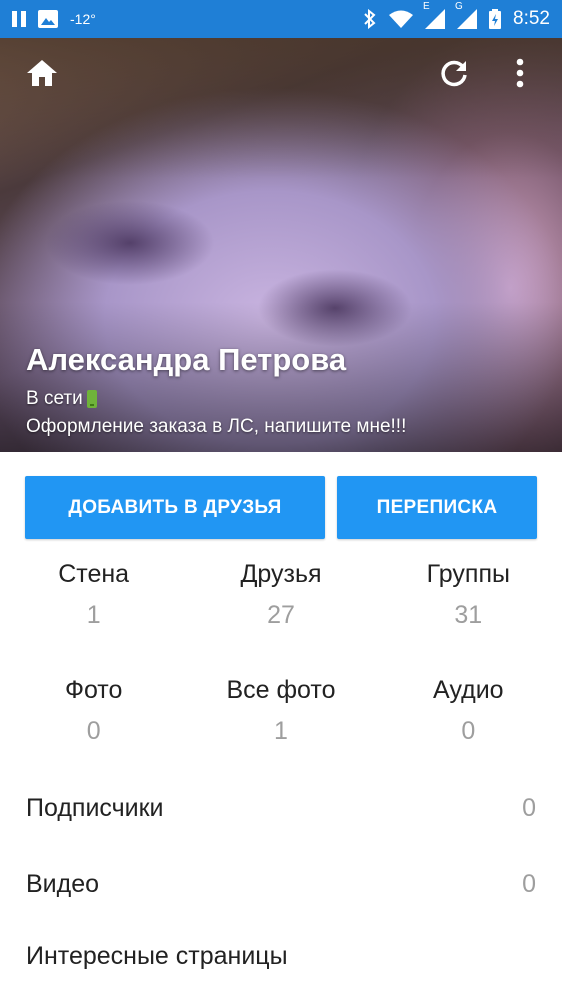  I want to click on wifi-icon, so click(401, 19).